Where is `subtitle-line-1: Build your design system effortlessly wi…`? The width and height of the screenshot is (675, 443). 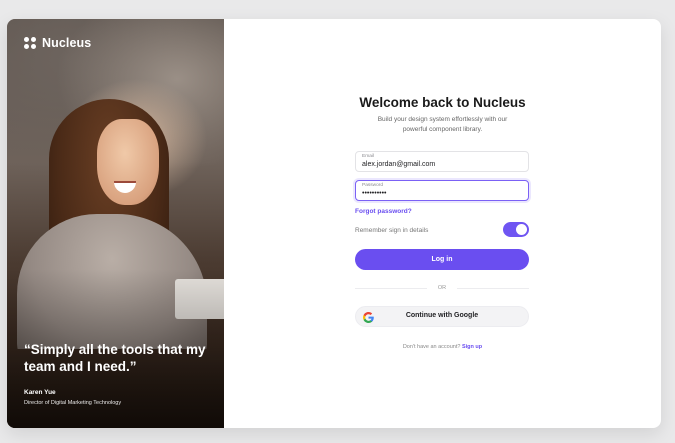
subtitle-line-1: Build your design system effortlessly wi… is located at coordinates (442, 119).